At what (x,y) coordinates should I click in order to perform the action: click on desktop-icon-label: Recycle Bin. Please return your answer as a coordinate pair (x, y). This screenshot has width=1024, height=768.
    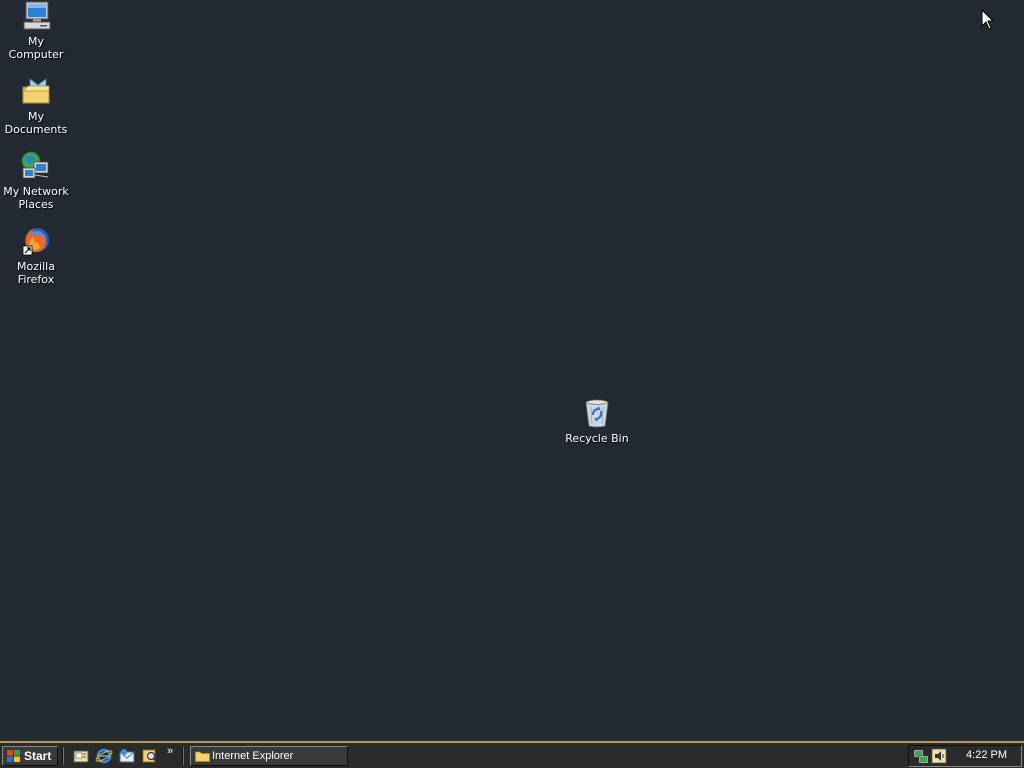
    Looking at the image, I should click on (597, 438).